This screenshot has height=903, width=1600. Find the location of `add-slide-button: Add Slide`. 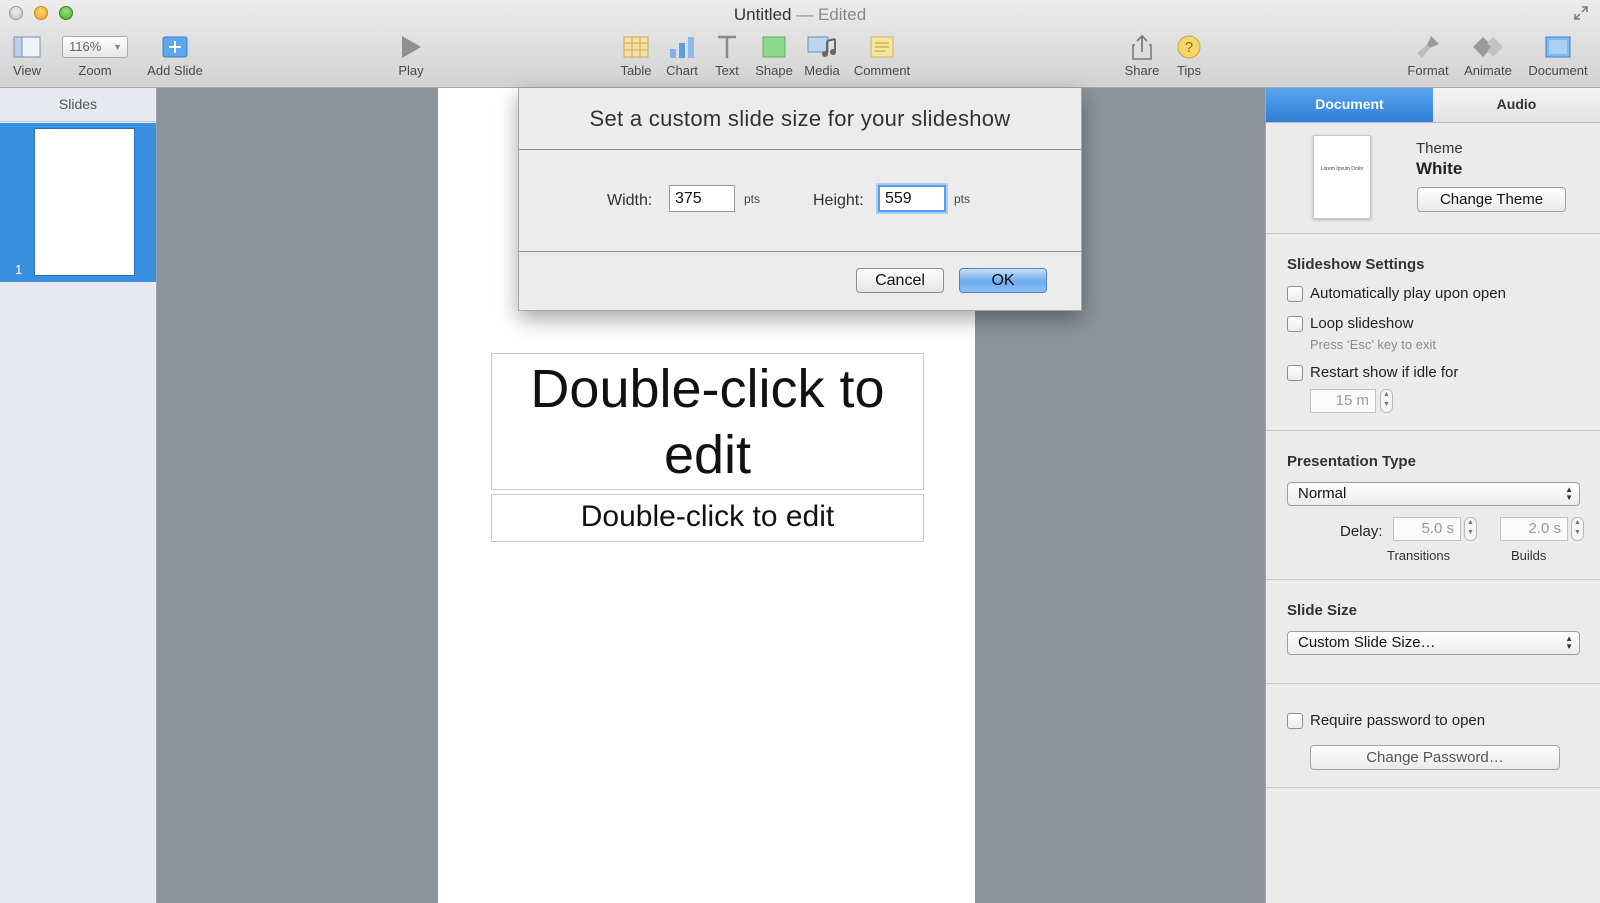

add-slide-button: Add Slide is located at coordinates (175, 55).